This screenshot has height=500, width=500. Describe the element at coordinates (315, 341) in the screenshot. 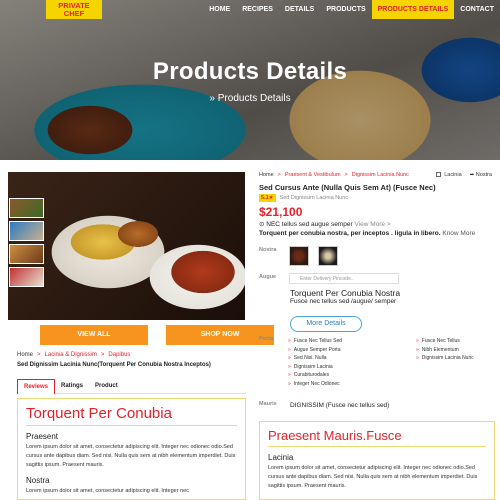

I see `feature-item: » Fusce Nec Tellus Sed` at that location.